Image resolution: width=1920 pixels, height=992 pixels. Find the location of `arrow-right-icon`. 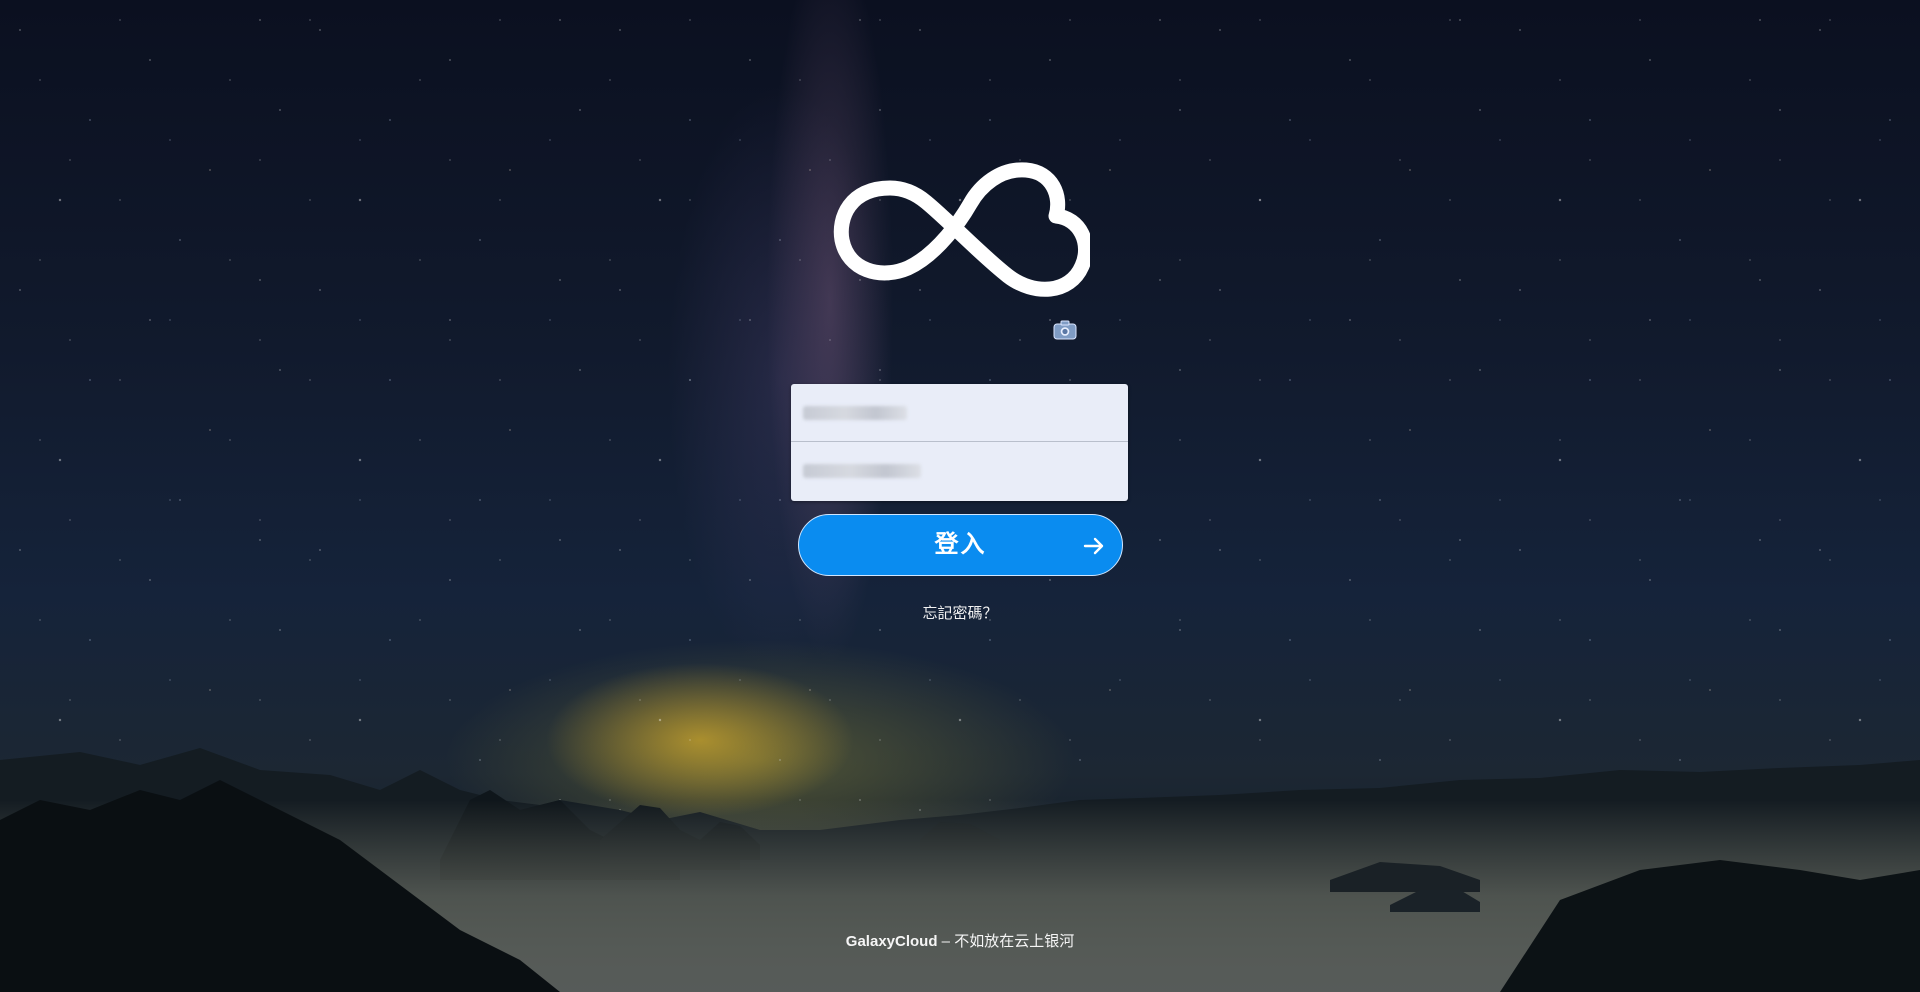

arrow-right-icon is located at coordinates (1093, 546).